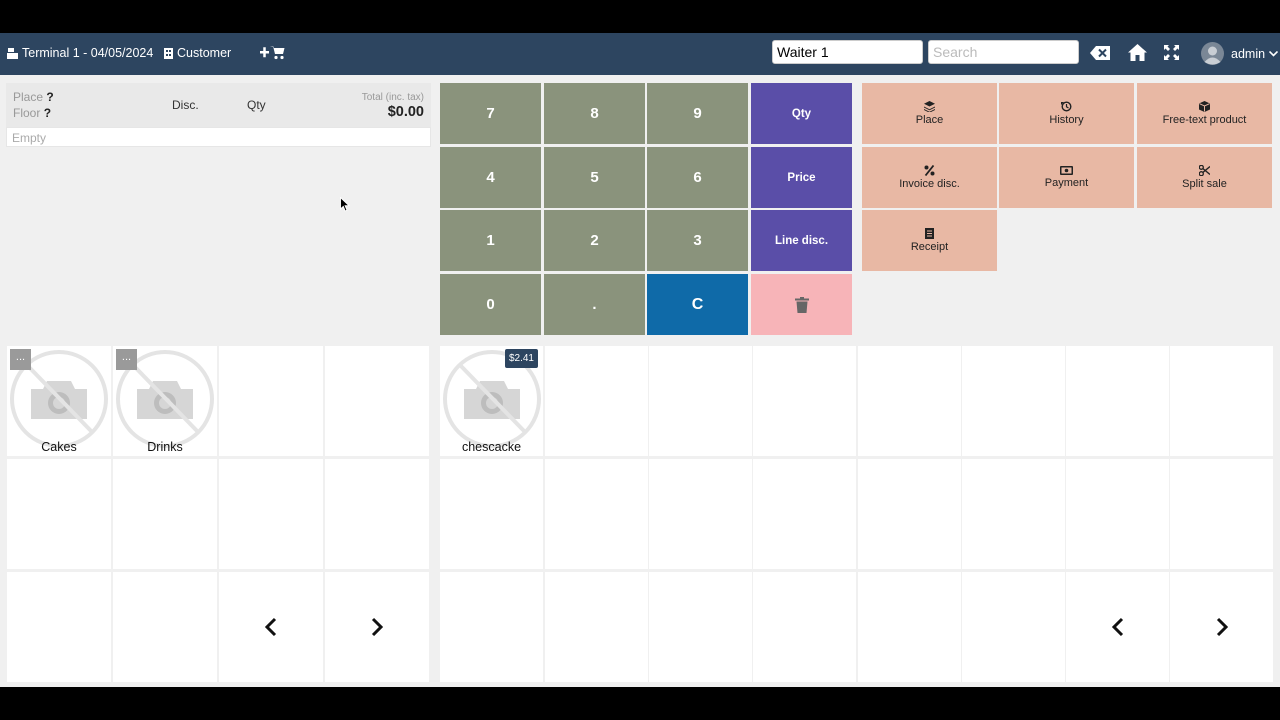 The image size is (1280, 720). Describe the element at coordinates (929, 247) in the screenshot. I see `receipt-label: Receipt` at that location.